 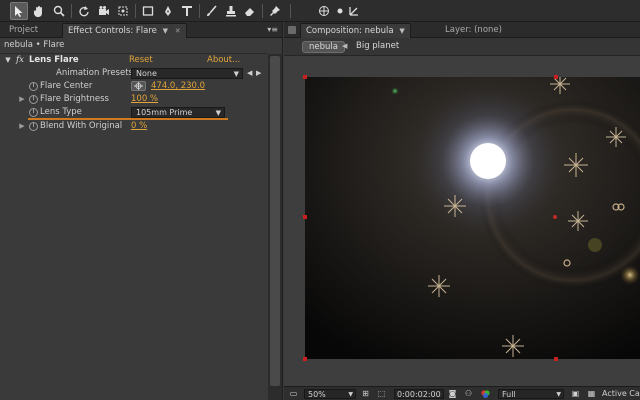 I want to click on tab-layer: Layer: (none), so click(x=473, y=30).